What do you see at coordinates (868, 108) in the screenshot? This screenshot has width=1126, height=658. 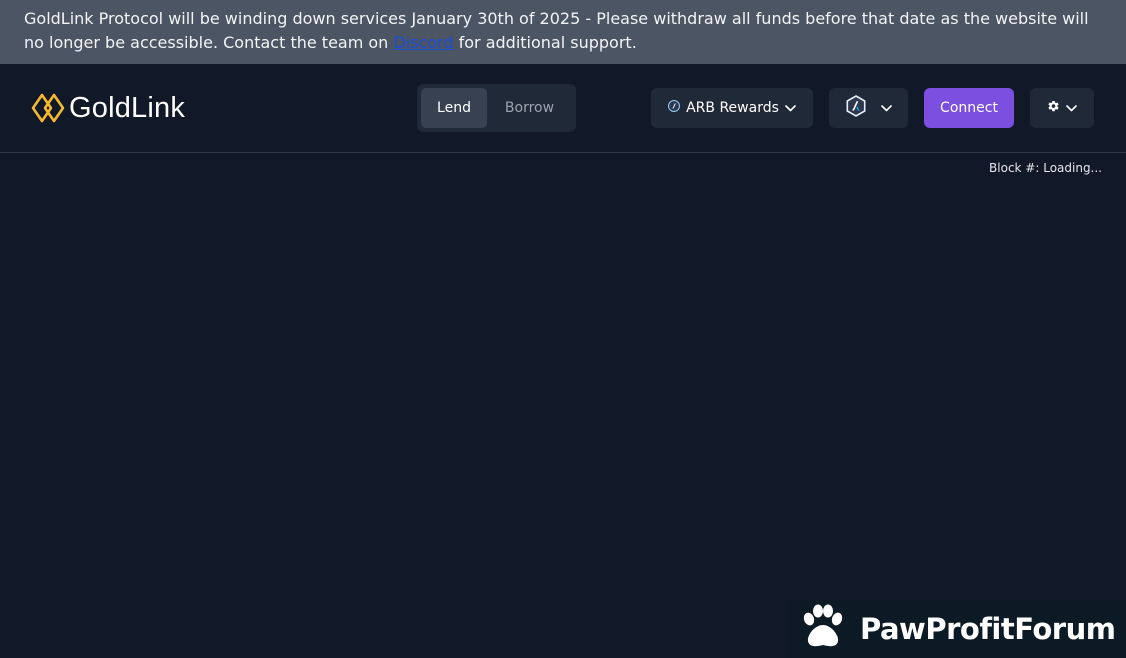 I see `network-selector` at bounding box center [868, 108].